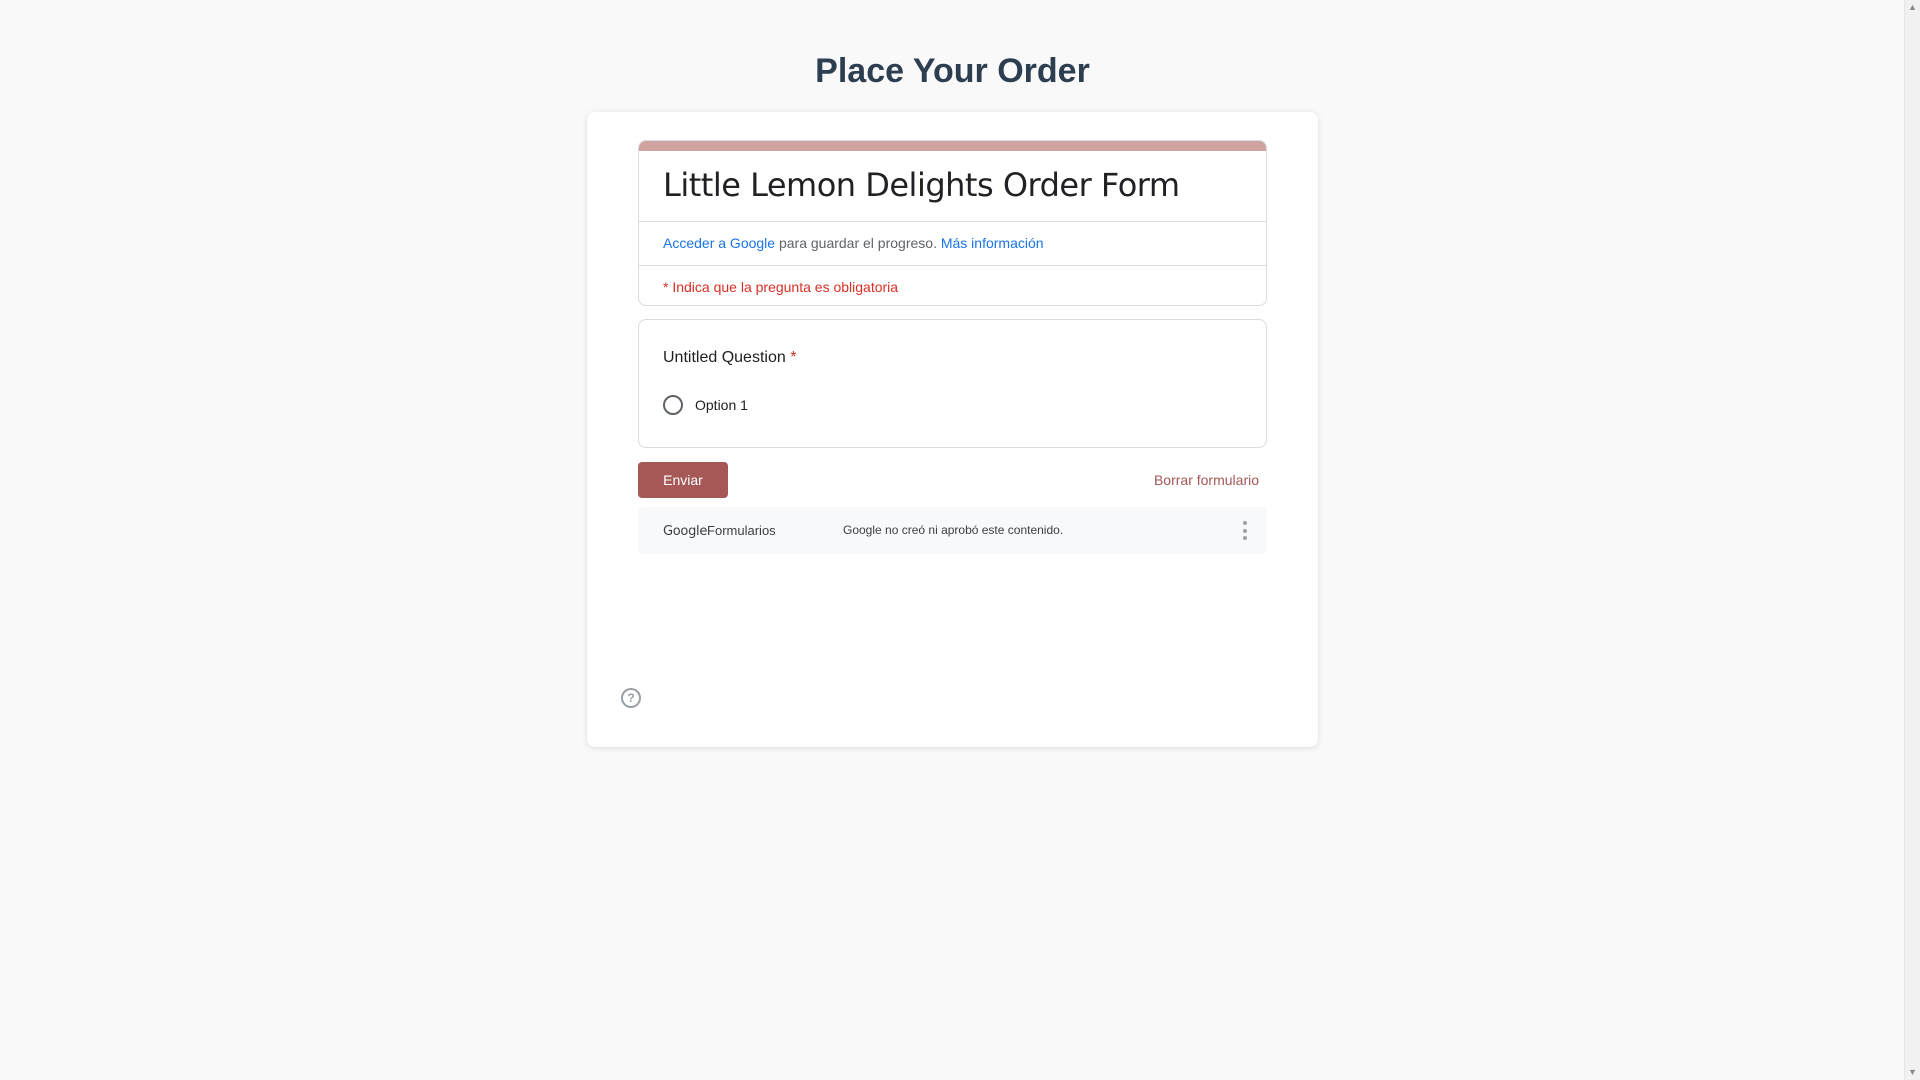  I want to click on form-title: Little Lemon Delights Order Form, so click(952, 186).